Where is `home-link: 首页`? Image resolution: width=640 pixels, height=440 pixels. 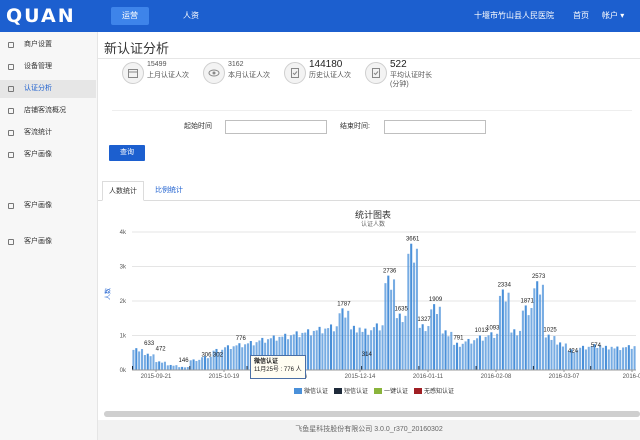 home-link: 首页 is located at coordinates (581, 16).